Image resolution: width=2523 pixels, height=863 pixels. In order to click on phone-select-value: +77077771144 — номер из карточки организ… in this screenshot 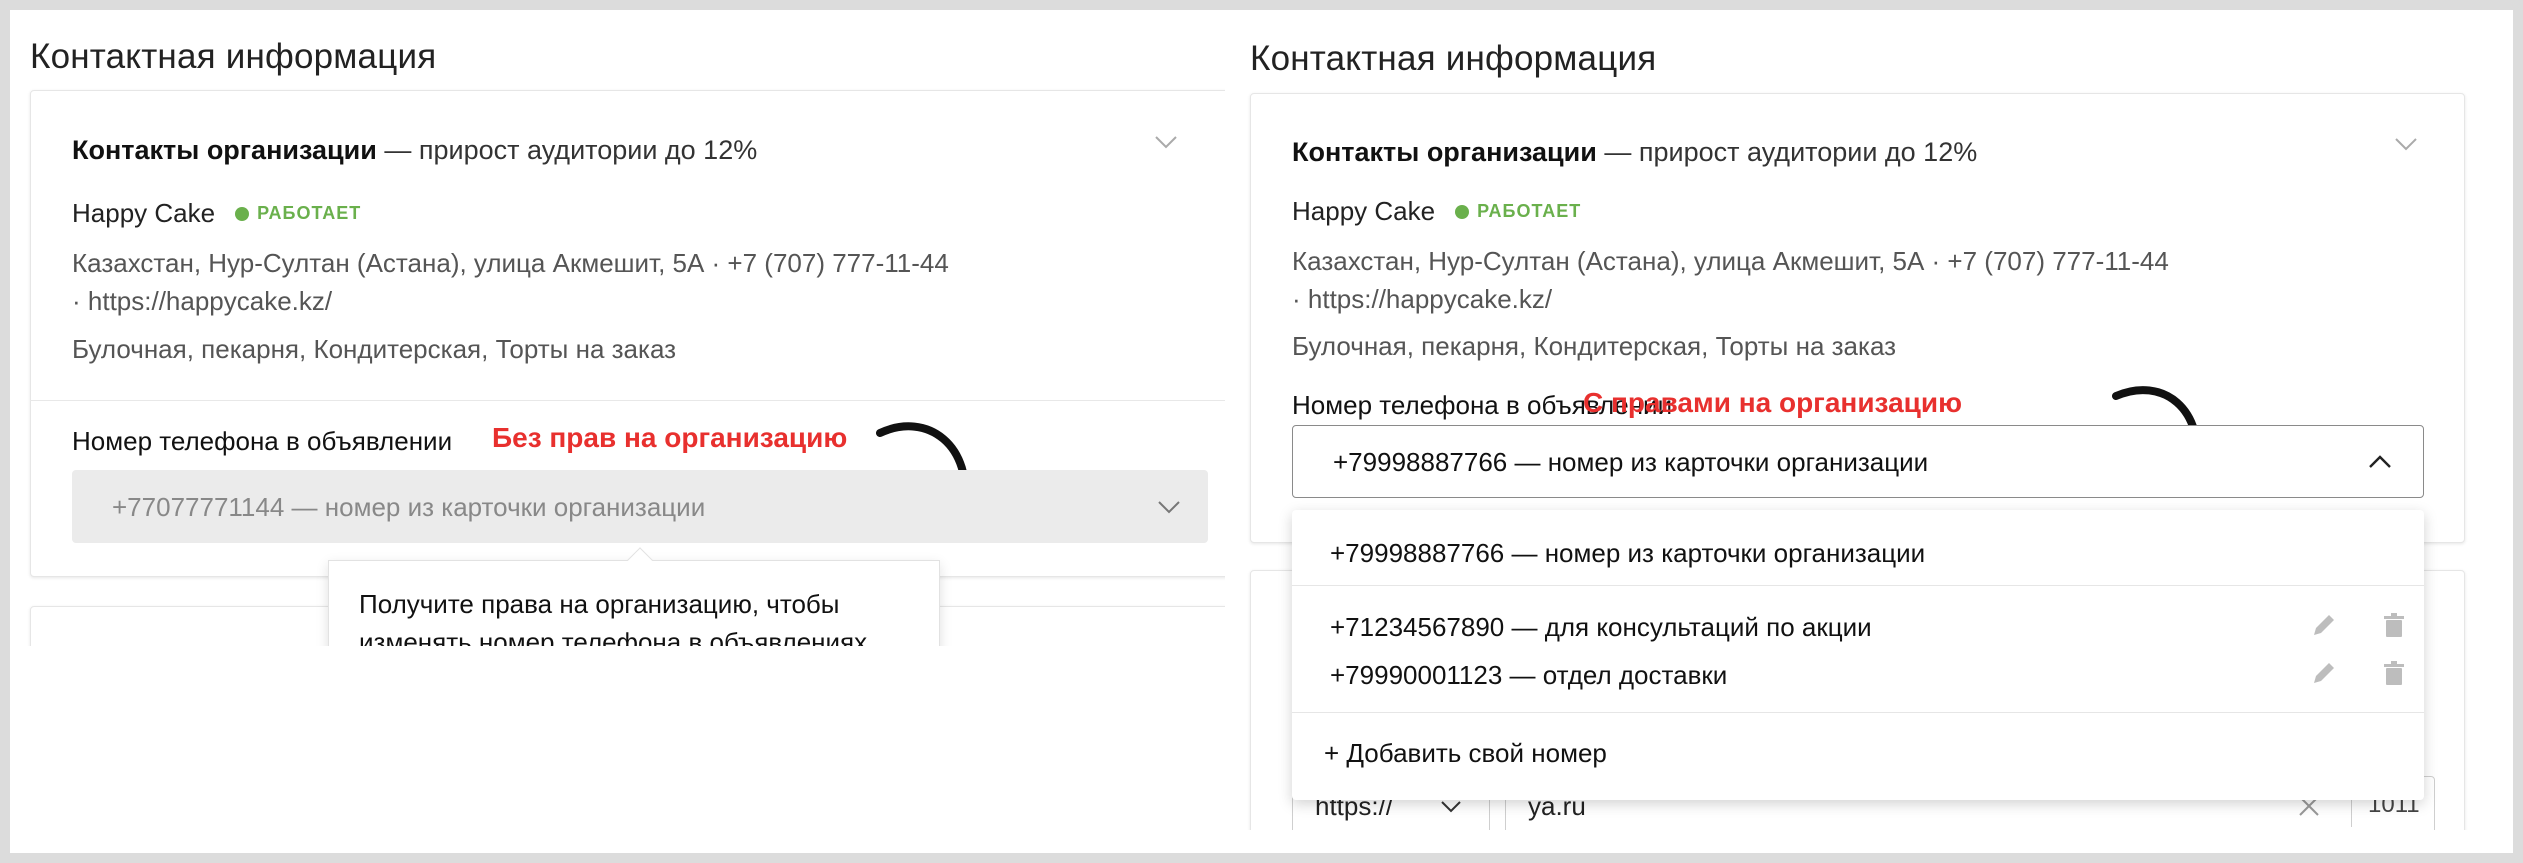, I will do `click(409, 507)`.